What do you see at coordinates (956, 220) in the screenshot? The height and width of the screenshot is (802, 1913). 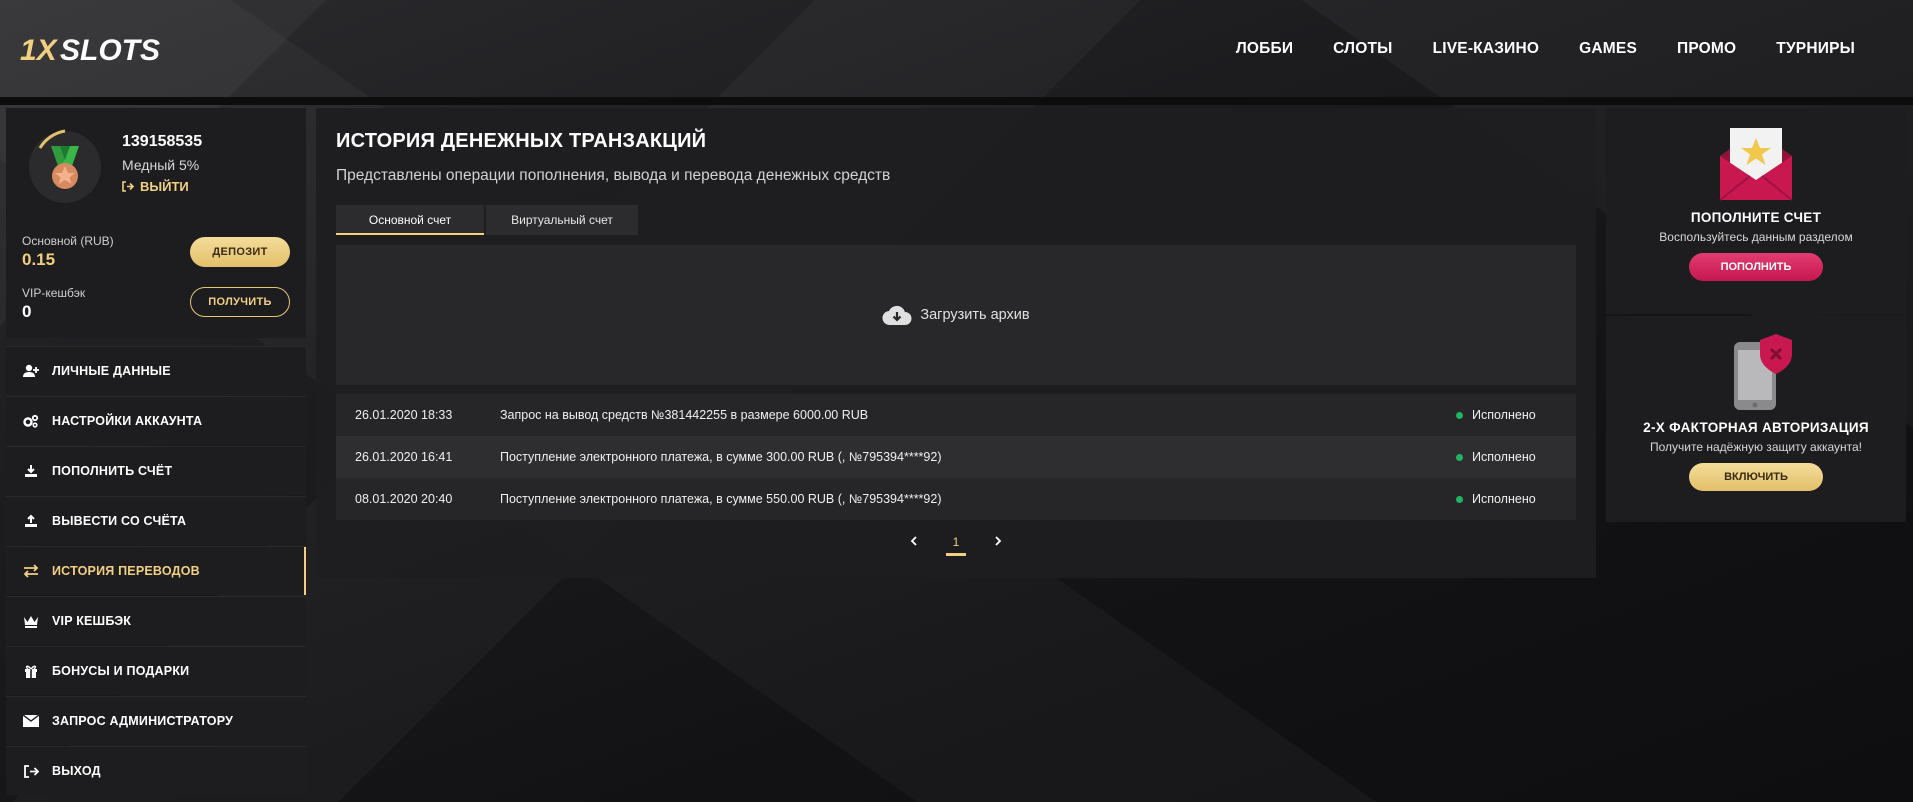 I see `account-tabs: Основной счет Виртуальный счет` at bounding box center [956, 220].